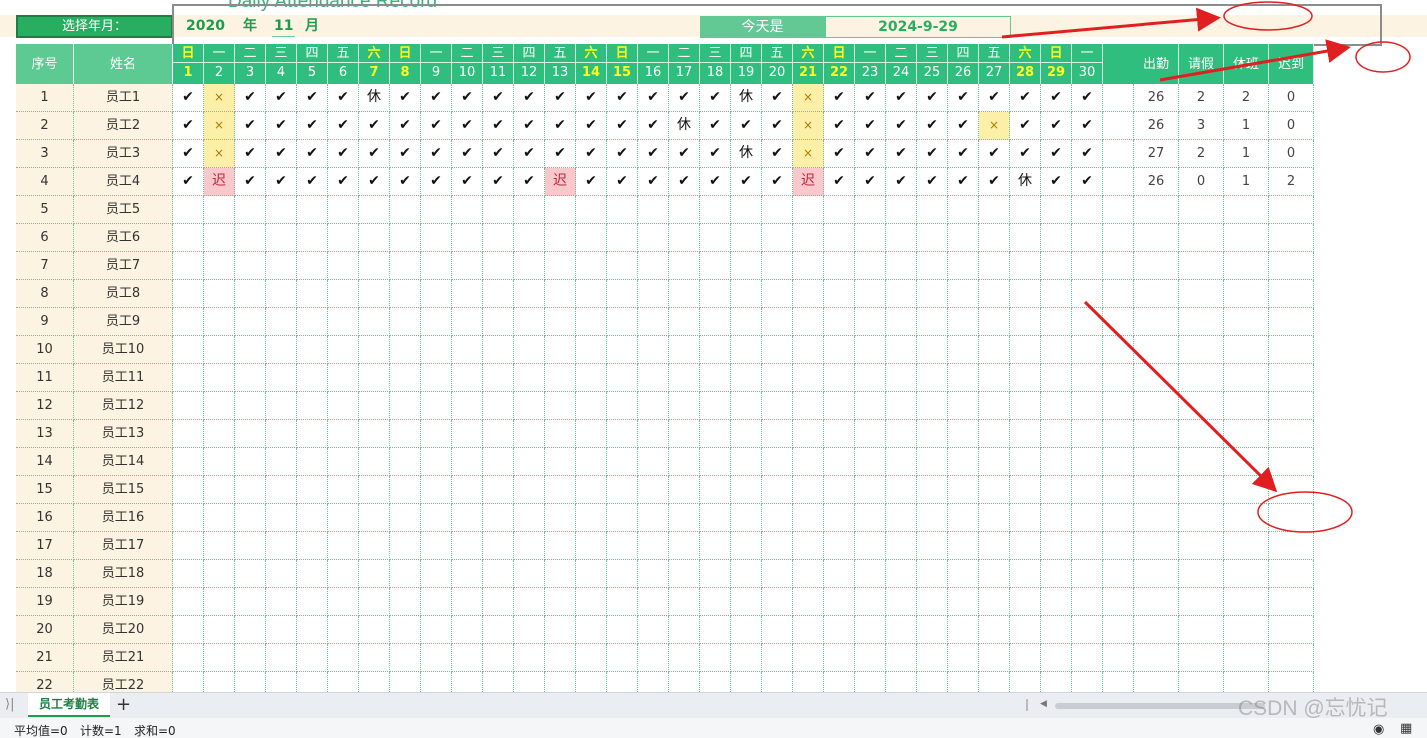 The height and width of the screenshot is (738, 1427). I want to click on cross-icon: ×, so click(808, 126).